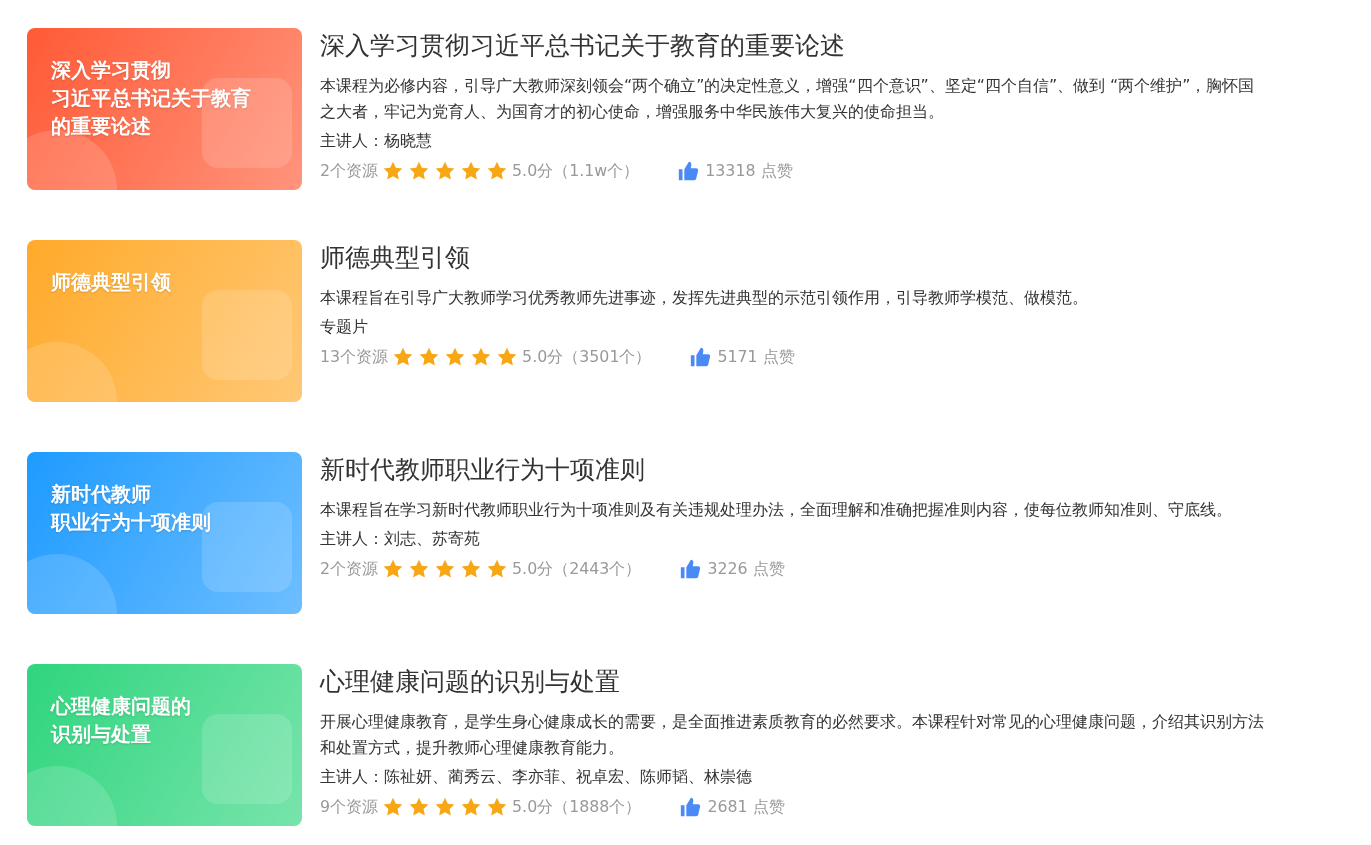 The height and width of the screenshot is (845, 1371). What do you see at coordinates (395, 258) in the screenshot?
I see `course-title: 师德典型引领` at bounding box center [395, 258].